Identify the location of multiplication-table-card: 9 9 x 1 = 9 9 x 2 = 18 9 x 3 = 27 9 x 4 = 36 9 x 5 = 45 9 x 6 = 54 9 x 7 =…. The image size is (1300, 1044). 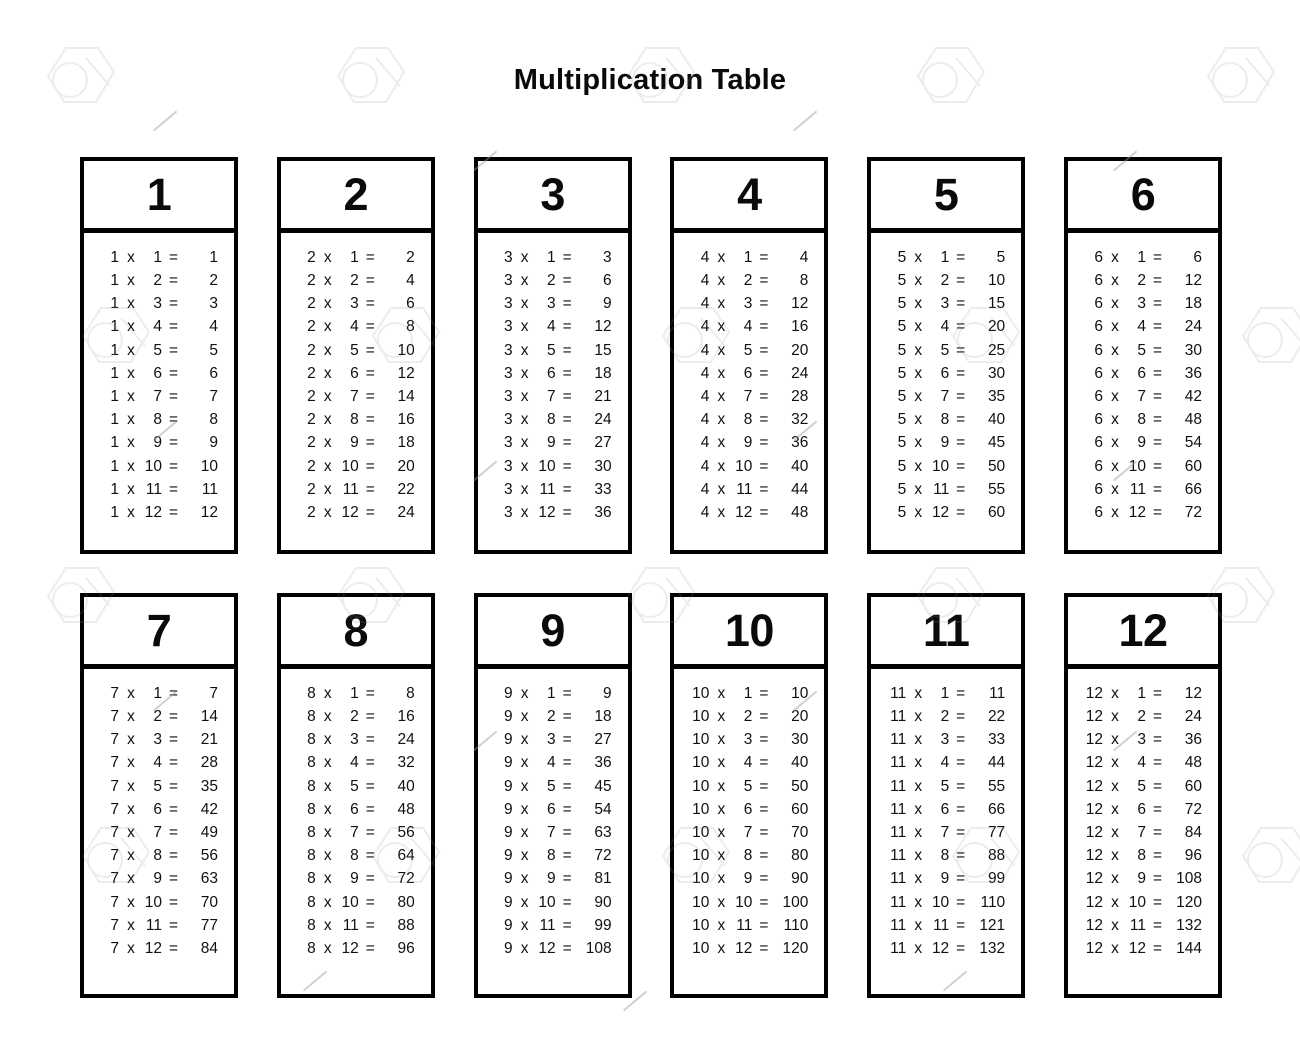
(552, 795).